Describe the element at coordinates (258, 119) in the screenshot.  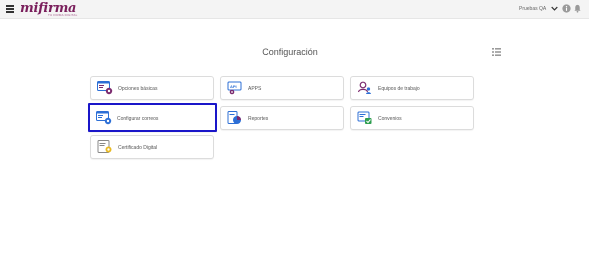
I see `card-label: Reportes` at that location.